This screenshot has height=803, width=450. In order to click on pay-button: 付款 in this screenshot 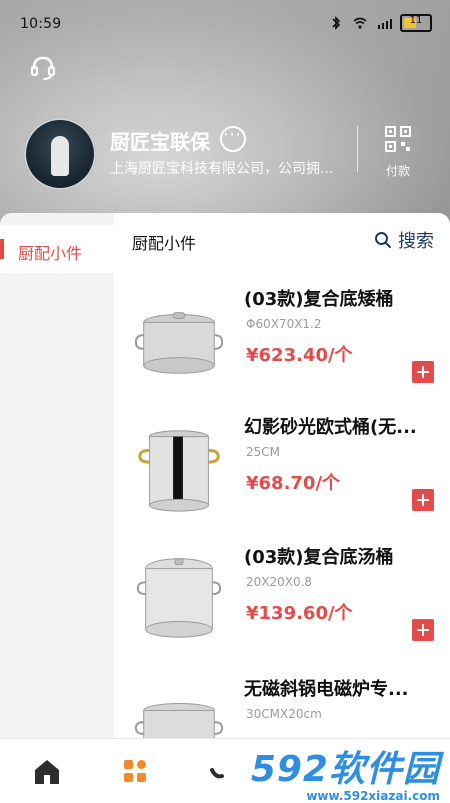, I will do `click(398, 153)`.